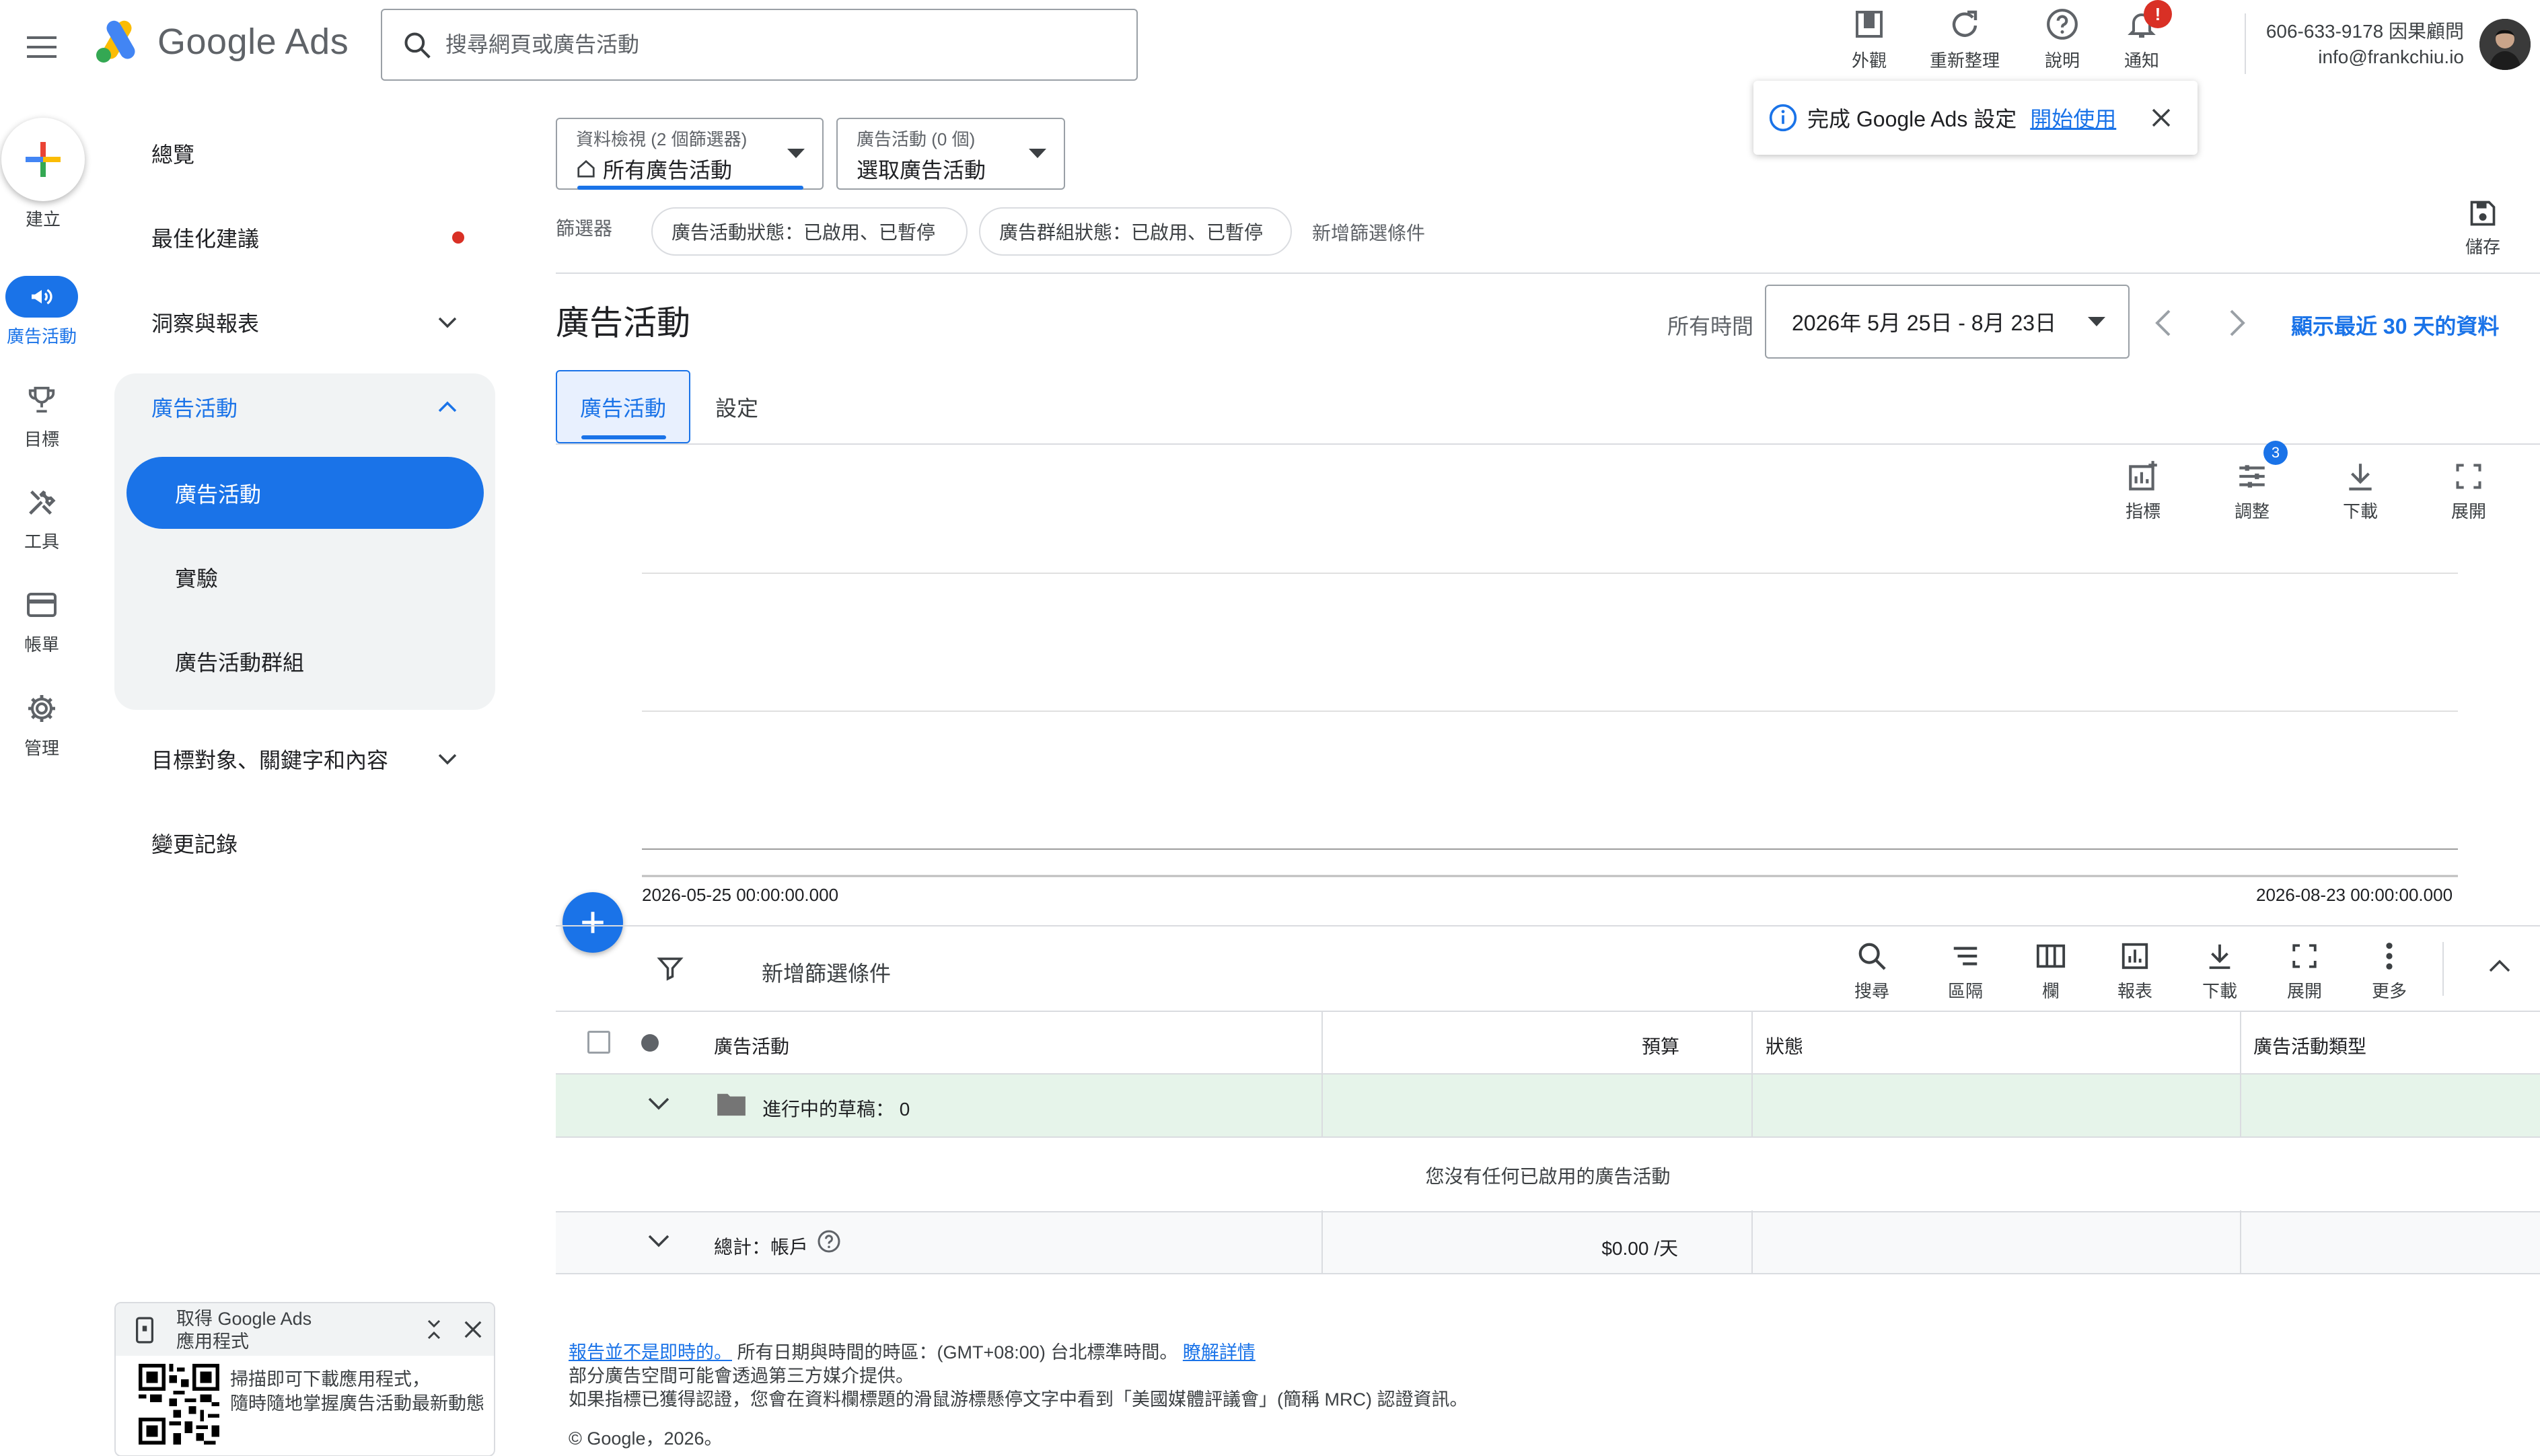 This screenshot has height=1456, width=2540. I want to click on filter-chip-adgroup-status: 廣告群組狀態：已啟用、已暫停, so click(1135, 231).